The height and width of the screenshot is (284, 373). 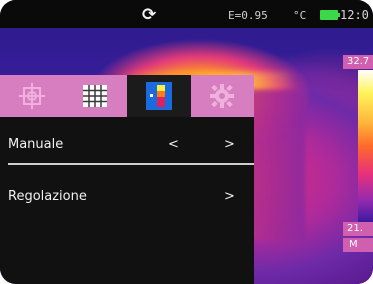 What do you see at coordinates (36, 144) in the screenshot?
I see `menu-row-label: Manuale` at bounding box center [36, 144].